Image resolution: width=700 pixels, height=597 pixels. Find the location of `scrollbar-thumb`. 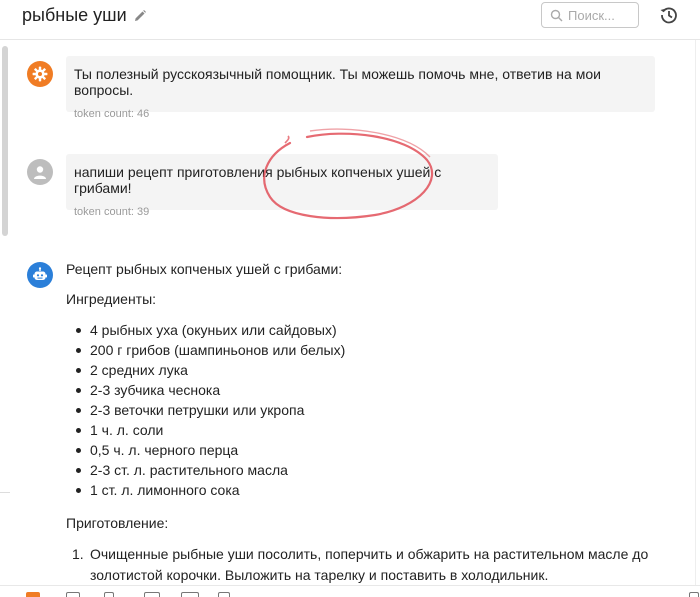

scrollbar-thumb is located at coordinates (5, 141).